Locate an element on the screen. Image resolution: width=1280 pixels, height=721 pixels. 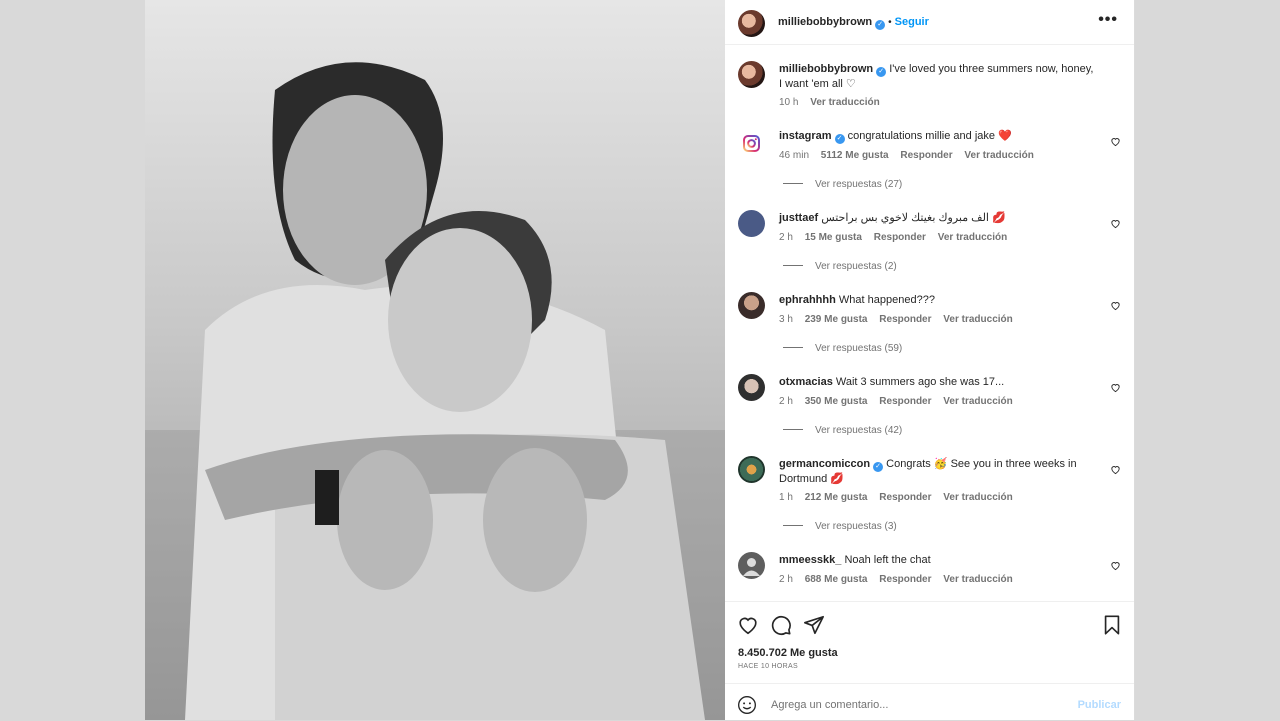
follow-button: Seguir is located at coordinates (912, 22).